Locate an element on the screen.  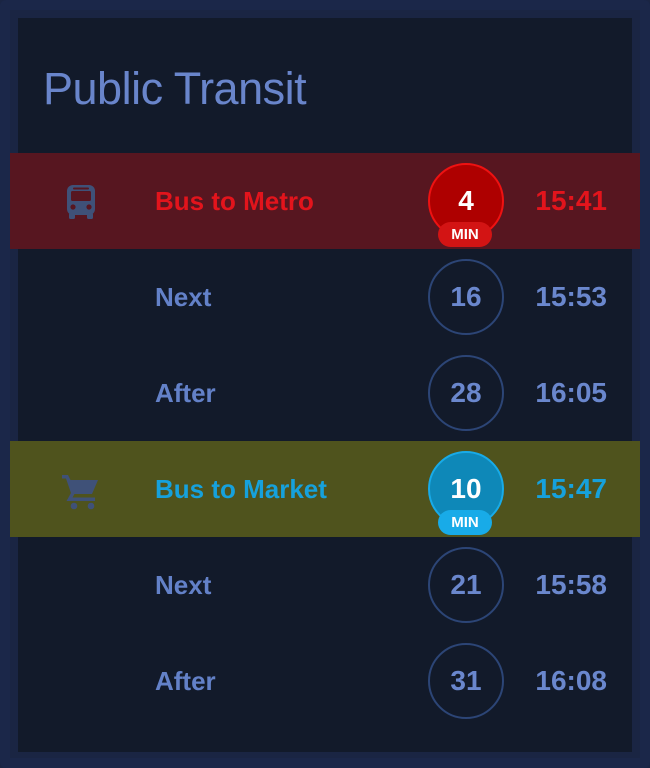
departure-time: 15:47 is located at coordinates (571, 488).